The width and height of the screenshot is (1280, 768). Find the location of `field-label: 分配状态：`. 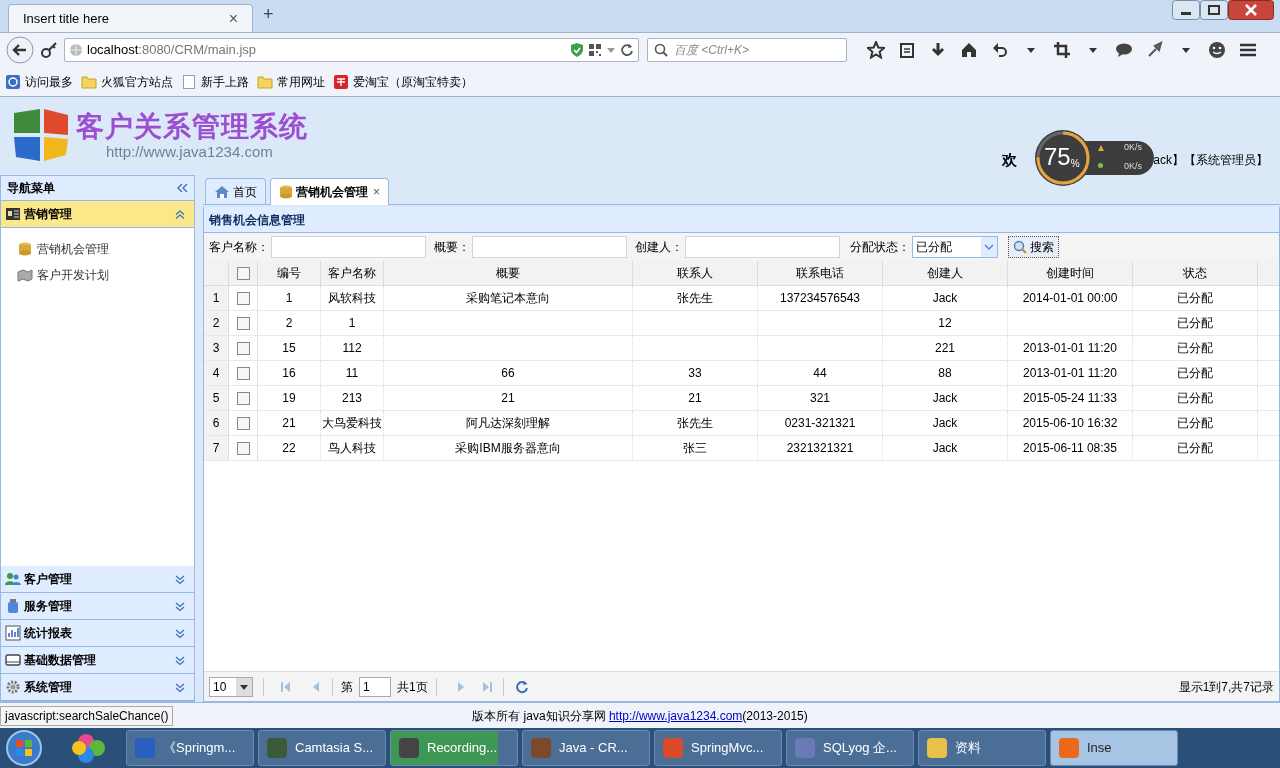

field-label: 分配状态： is located at coordinates (880, 247).